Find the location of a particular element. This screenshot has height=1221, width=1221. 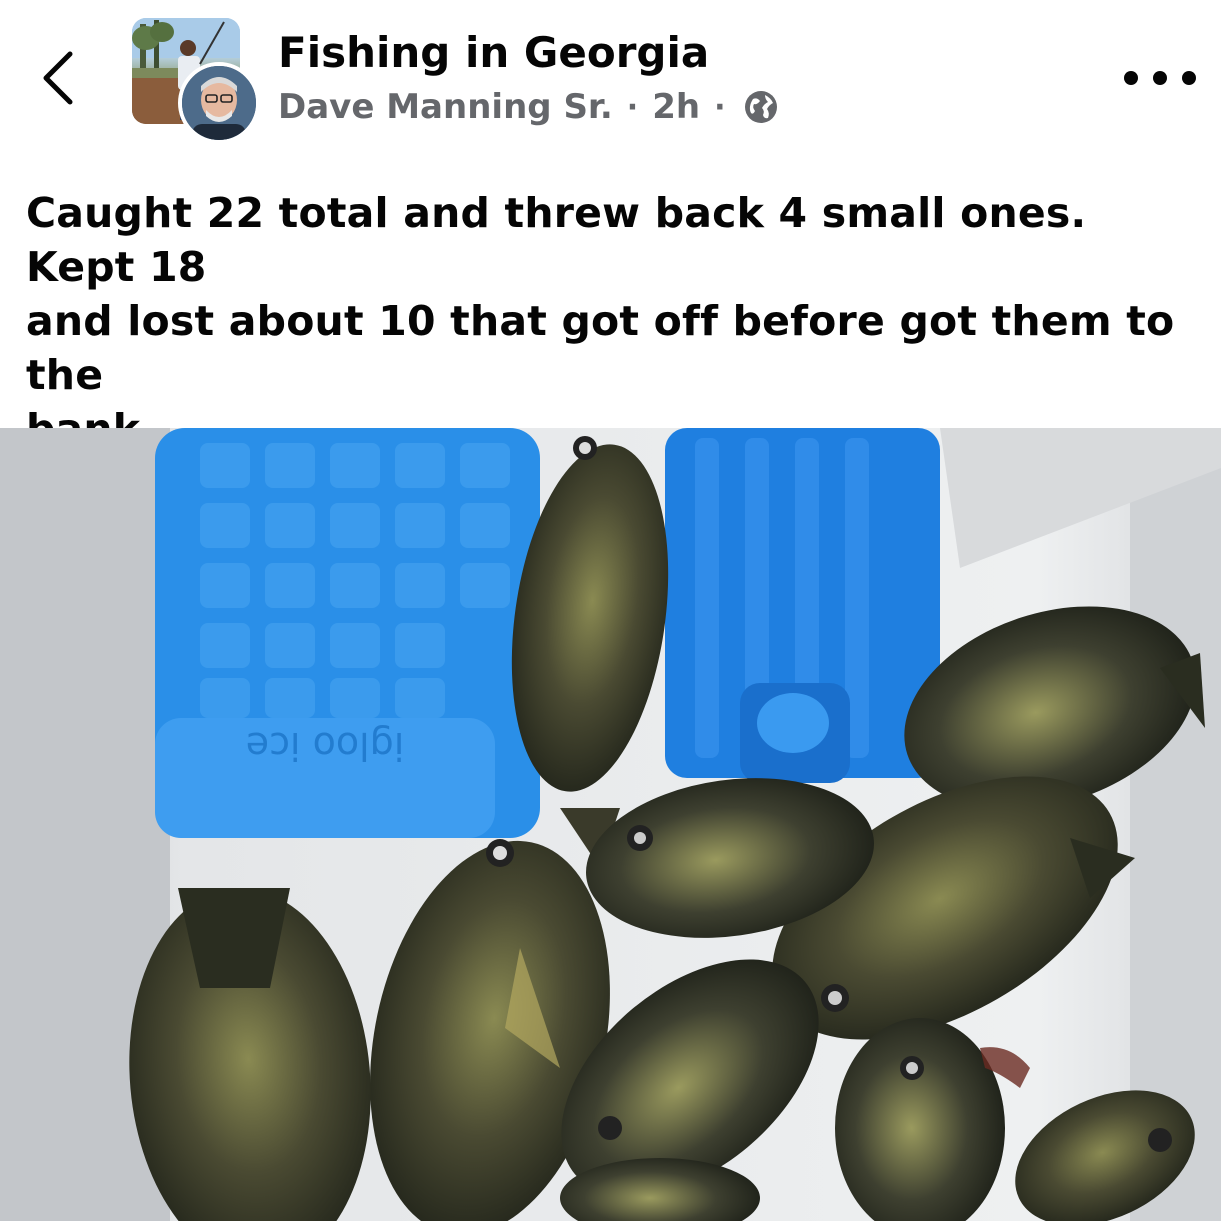

ice-pack-brand-text: igloo ice is located at coordinates (325, 746).